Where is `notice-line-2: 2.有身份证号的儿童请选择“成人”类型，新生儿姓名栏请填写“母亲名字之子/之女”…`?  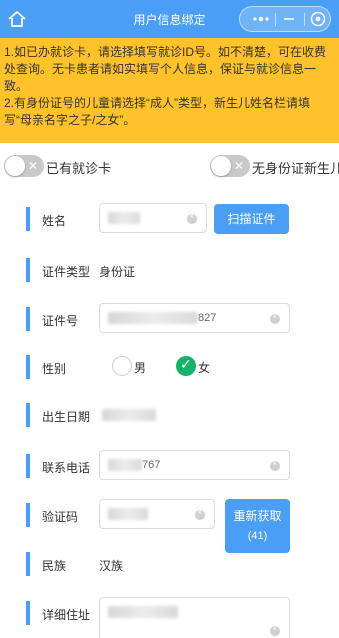
notice-line-2: 2.有身份证号的儿童请选择“成人”类型，新生儿姓名栏请填写“母亲名字之子/之女”… is located at coordinates (157, 111).